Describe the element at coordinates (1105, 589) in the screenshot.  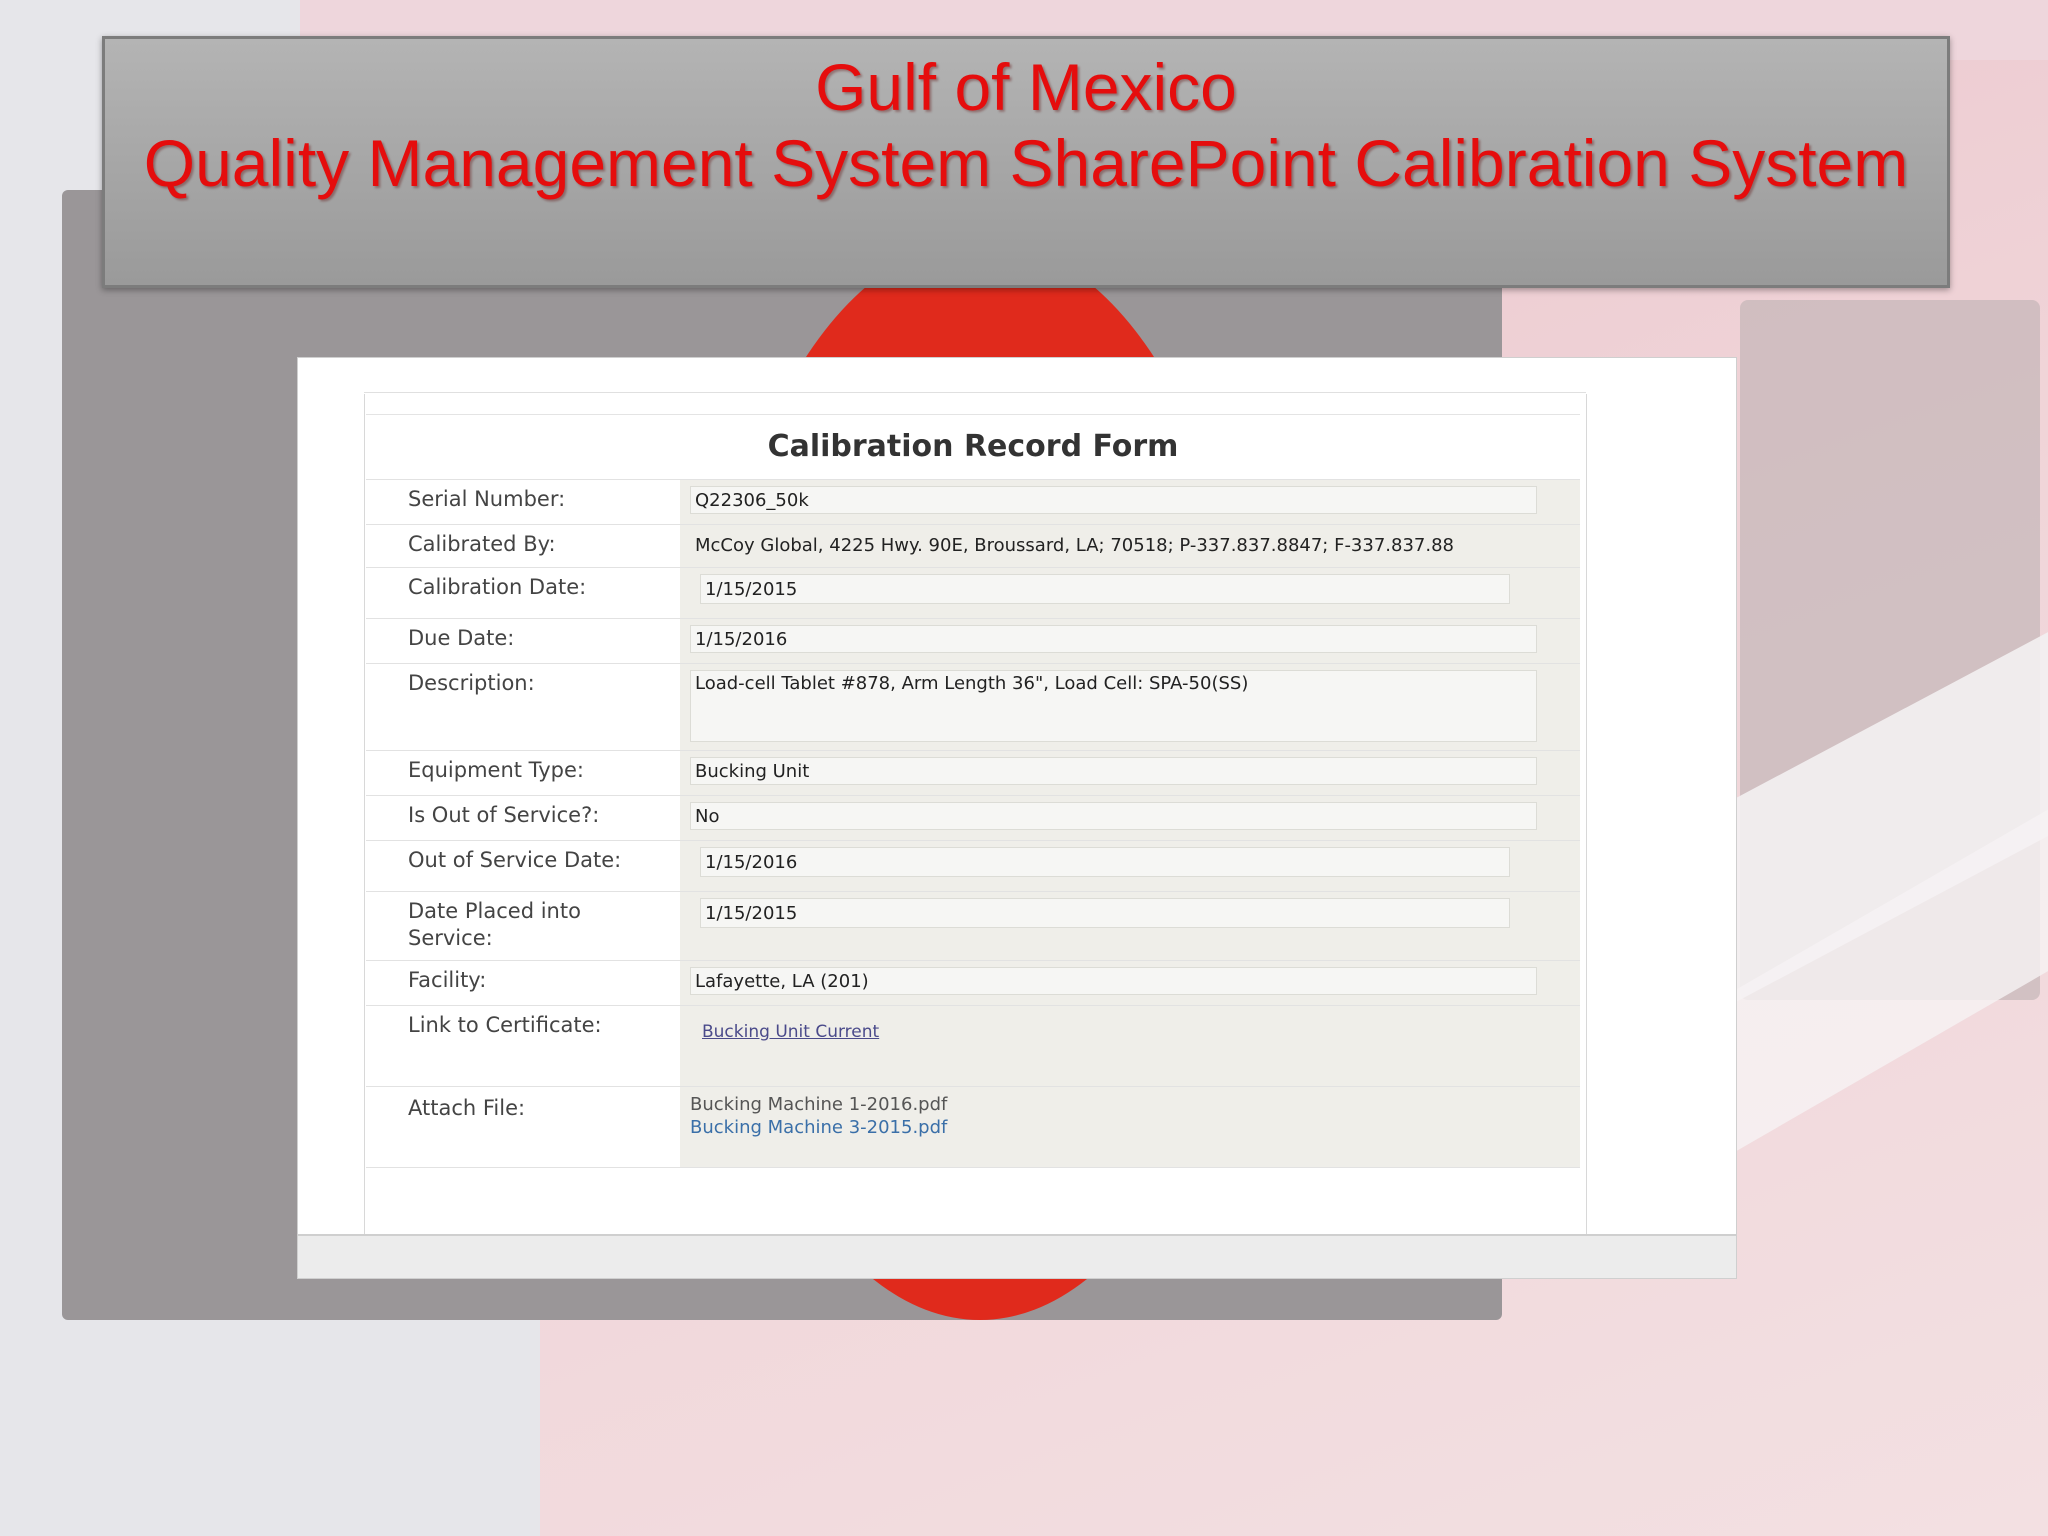
I see `calibration-date-field: 1/15/2015` at that location.